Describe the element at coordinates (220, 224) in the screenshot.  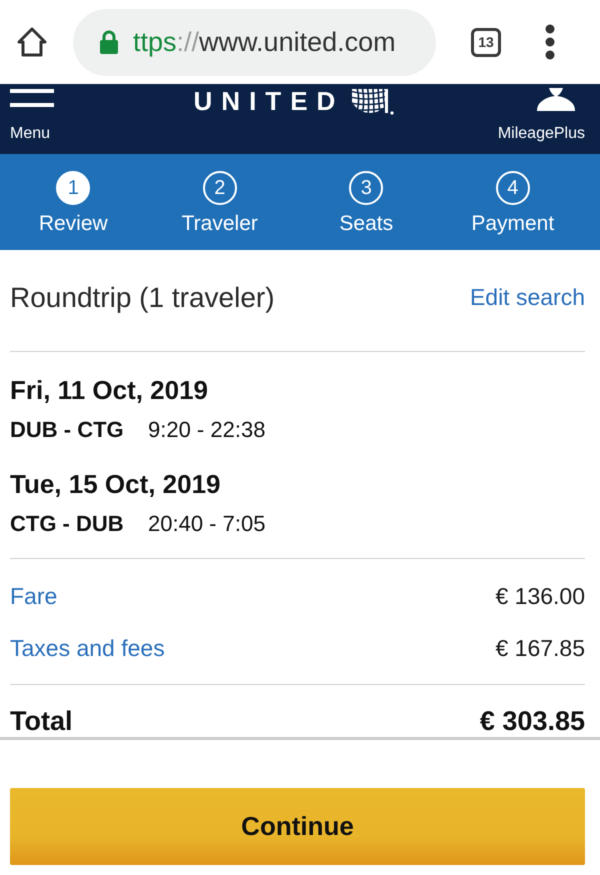
I see `step-label: Traveler` at that location.